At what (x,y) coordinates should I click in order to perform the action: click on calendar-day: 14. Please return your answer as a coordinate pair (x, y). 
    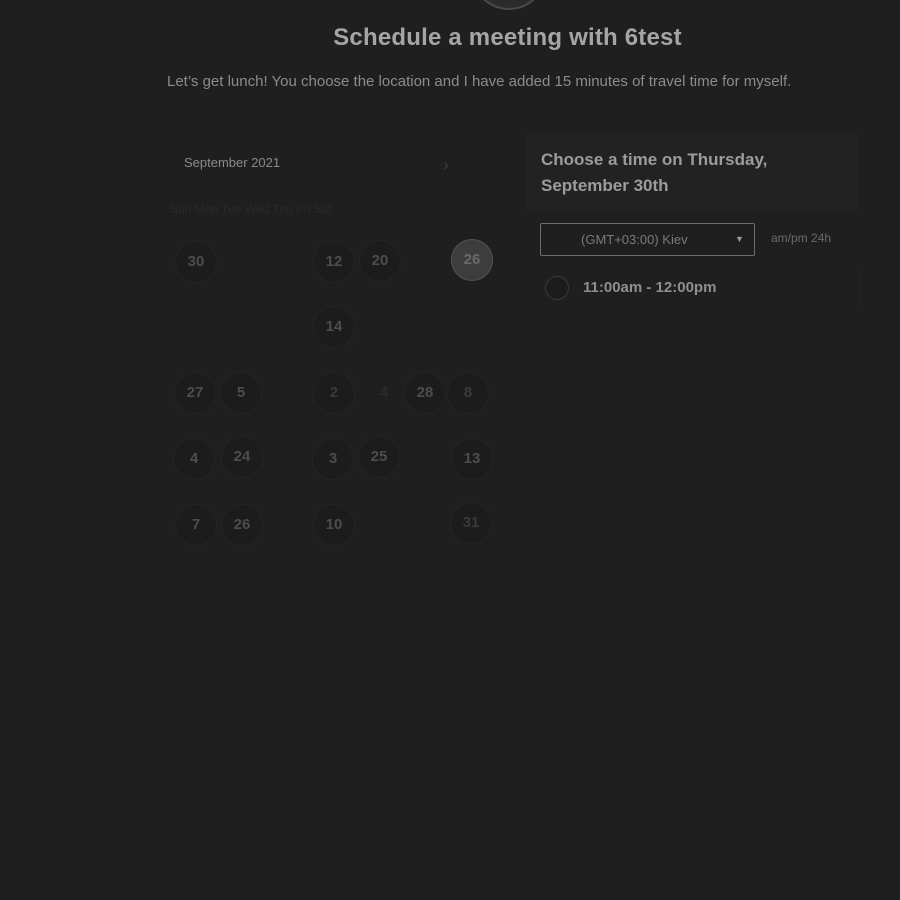
    Looking at the image, I should click on (334, 327).